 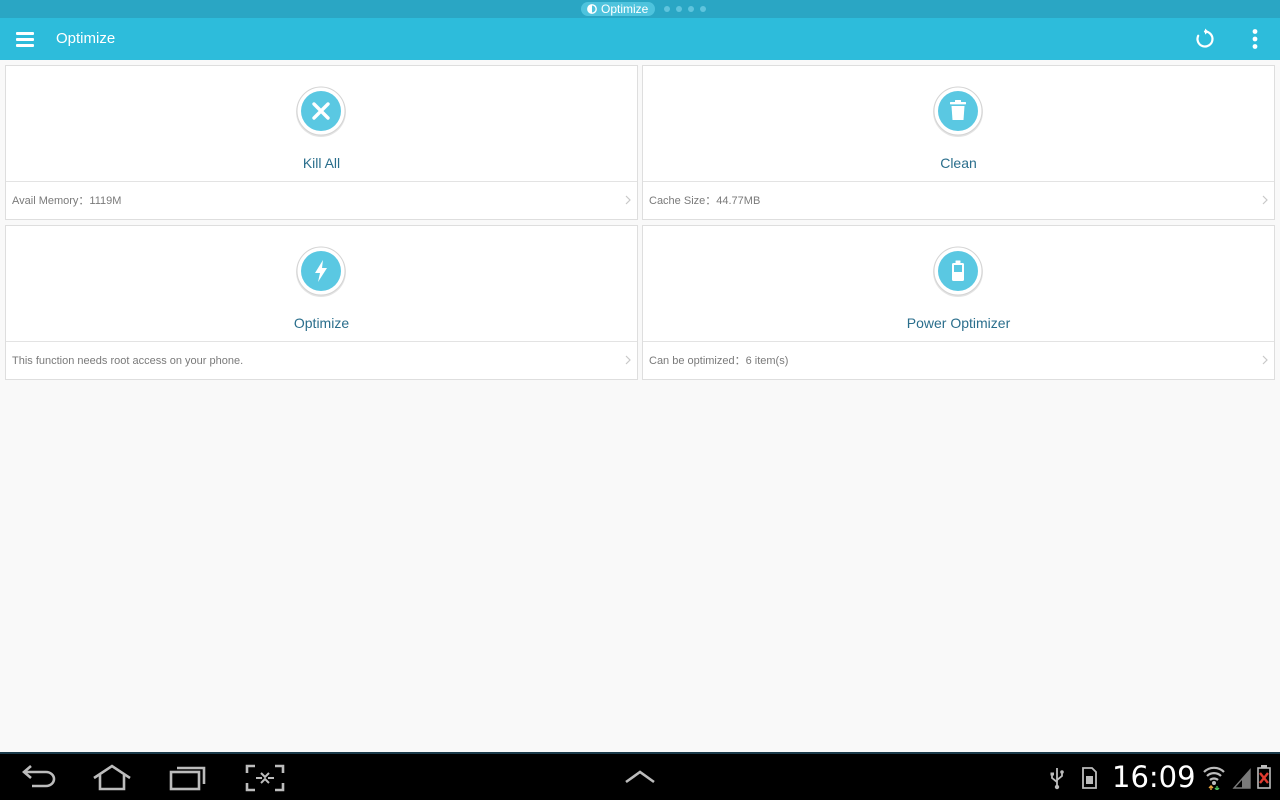 I want to click on refresh-icon, so click(x=1205, y=39).